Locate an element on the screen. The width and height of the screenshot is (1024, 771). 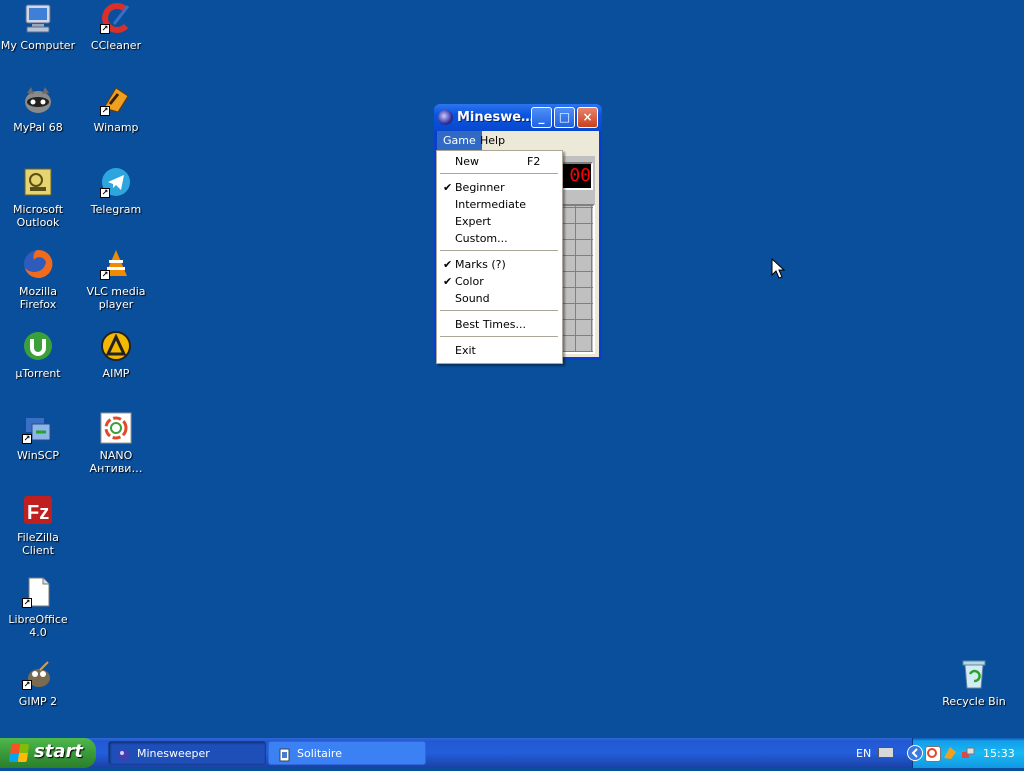
desktop-icon-utorrent: µTorrent is located at coordinates (38, 355).